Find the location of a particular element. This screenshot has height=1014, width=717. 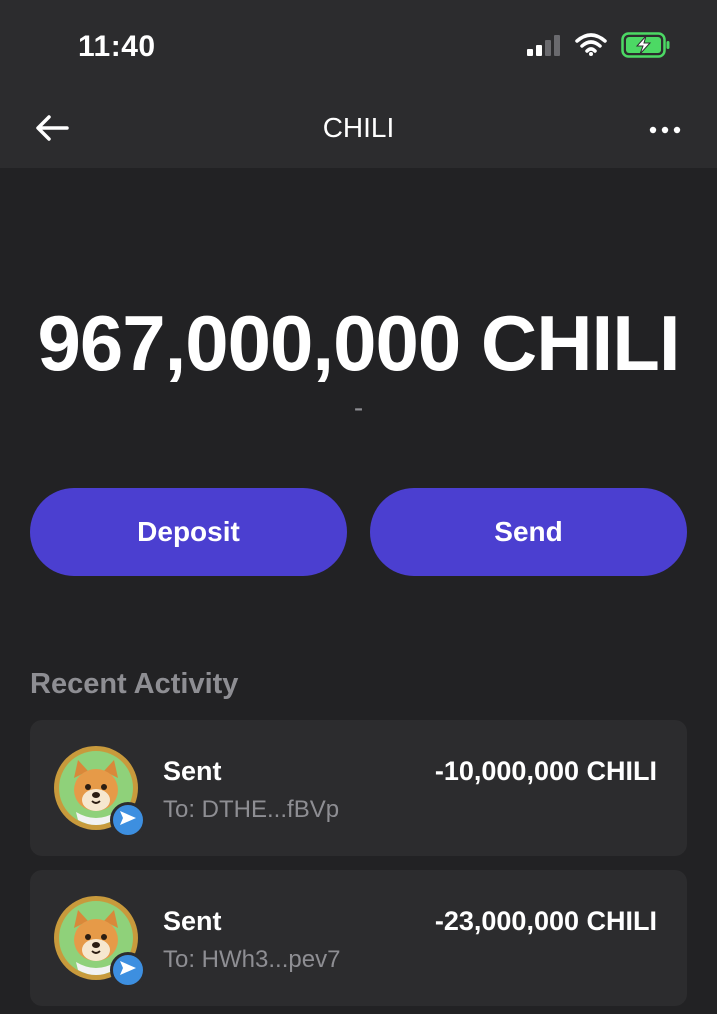

more-horizontal-icon is located at coordinates (665, 130).